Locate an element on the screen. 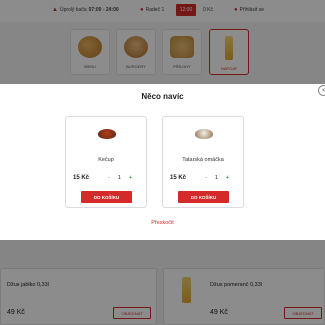  product-card-tartar: Tatarská omáčka 15 Kč - 1 + DO KOŠÍKU is located at coordinates (203, 162).